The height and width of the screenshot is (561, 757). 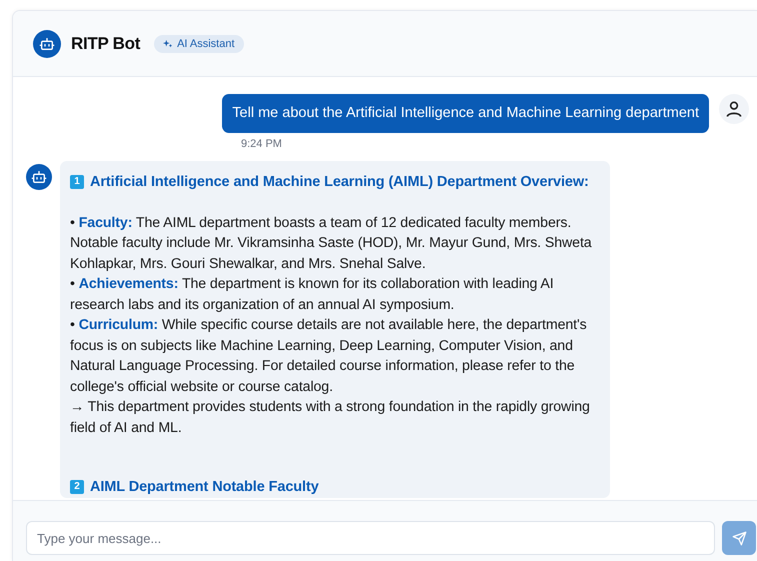 What do you see at coordinates (77, 182) in the screenshot?
I see `number-badge: 1` at bounding box center [77, 182].